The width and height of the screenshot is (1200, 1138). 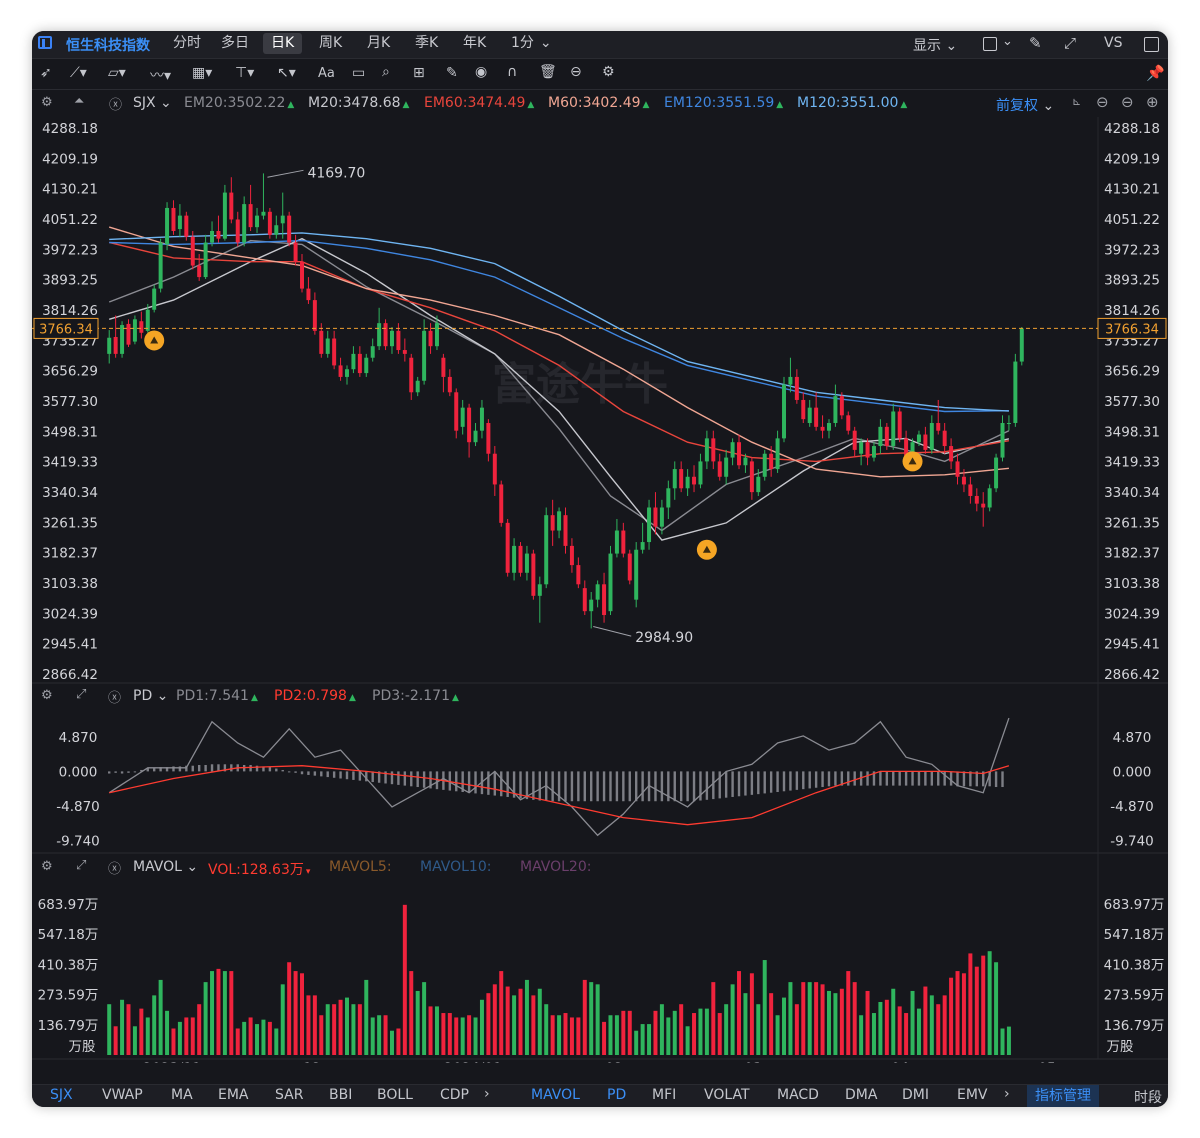 I want to click on high-label: 4169.70, so click(x=336, y=173).